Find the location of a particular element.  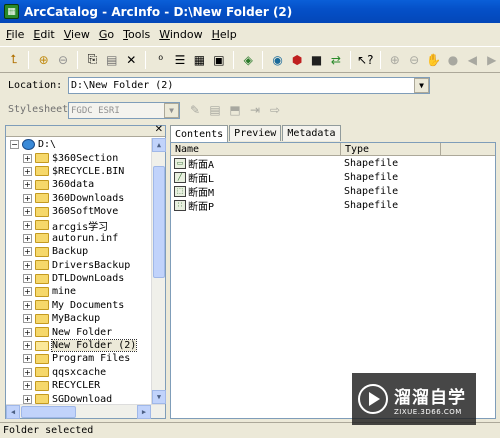

scroll-down-icon: ▼ is located at coordinates (159, 397).